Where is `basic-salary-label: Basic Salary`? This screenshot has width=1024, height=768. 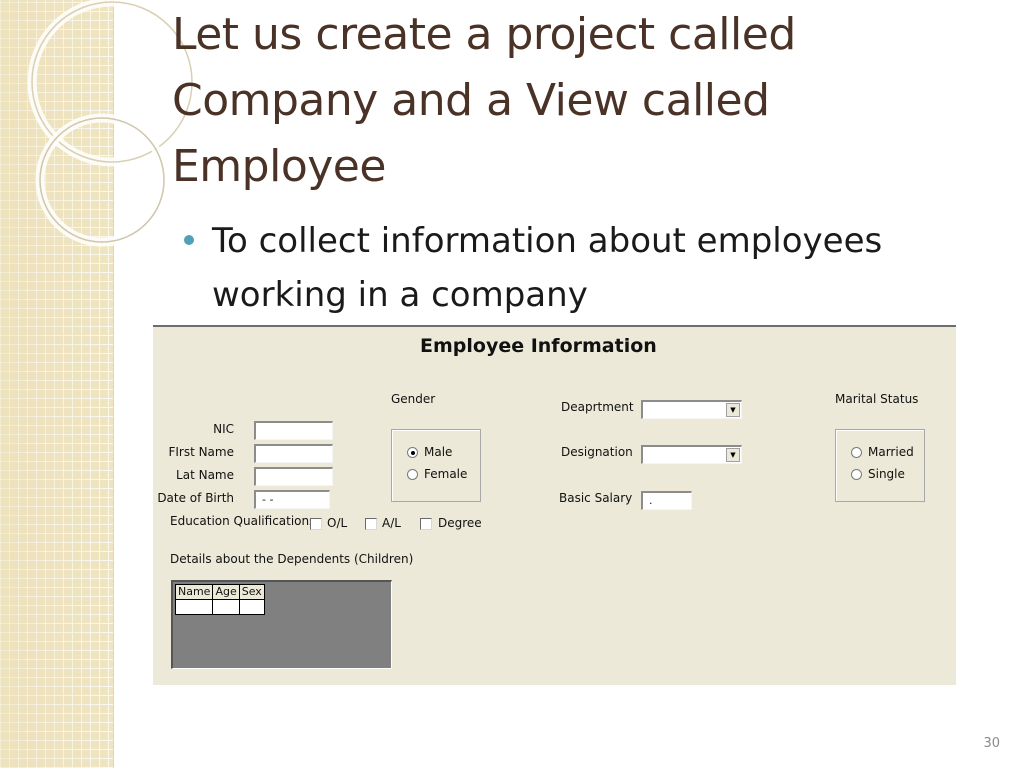 basic-salary-label: Basic Salary is located at coordinates (596, 498).